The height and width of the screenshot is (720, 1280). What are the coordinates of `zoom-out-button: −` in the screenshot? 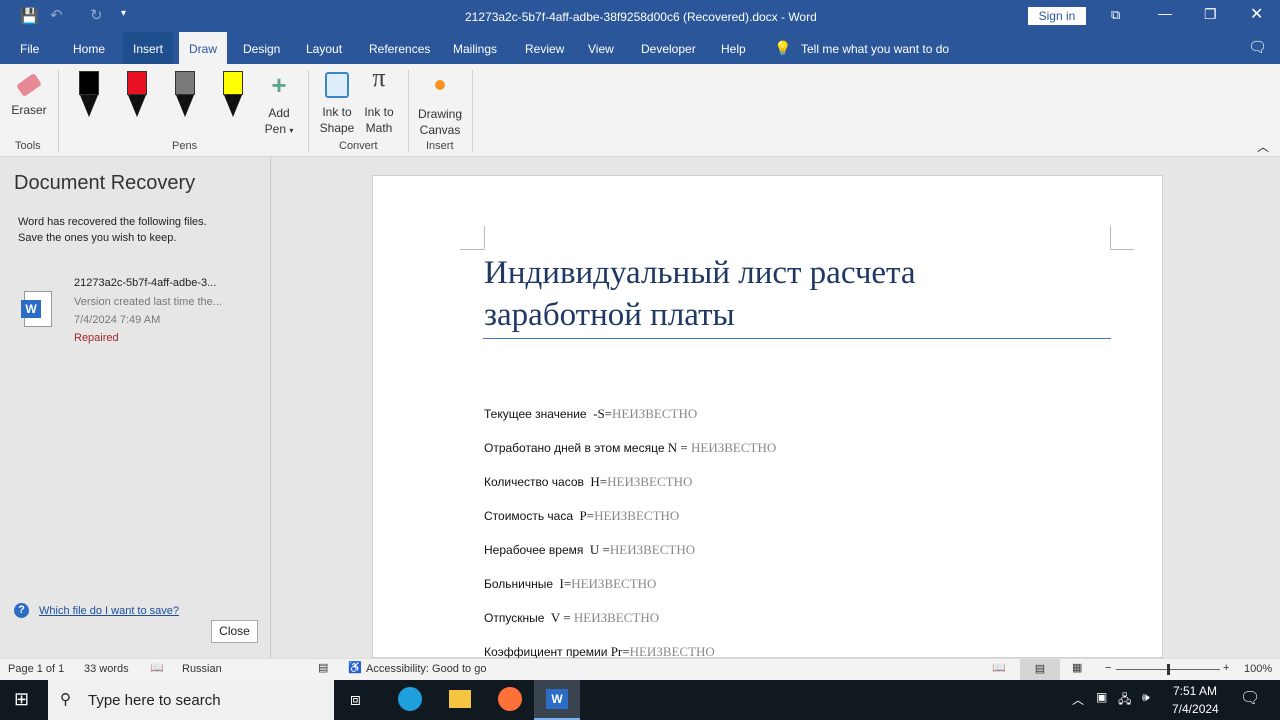 It's located at (1108, 668).